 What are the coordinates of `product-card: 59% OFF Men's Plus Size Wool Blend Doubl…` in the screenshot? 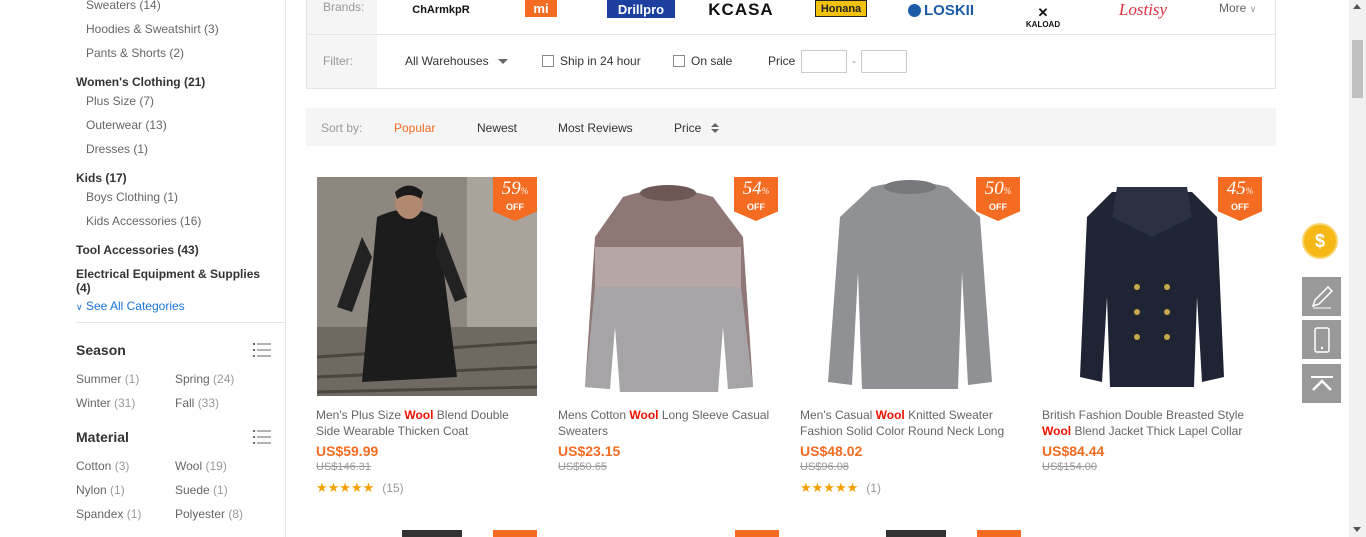 It's located at (427, 336).